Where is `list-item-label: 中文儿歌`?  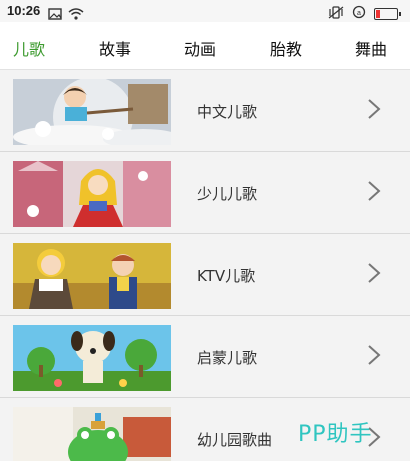 list-item-label: 中文儿歌 is located at coordinates (227, 112).